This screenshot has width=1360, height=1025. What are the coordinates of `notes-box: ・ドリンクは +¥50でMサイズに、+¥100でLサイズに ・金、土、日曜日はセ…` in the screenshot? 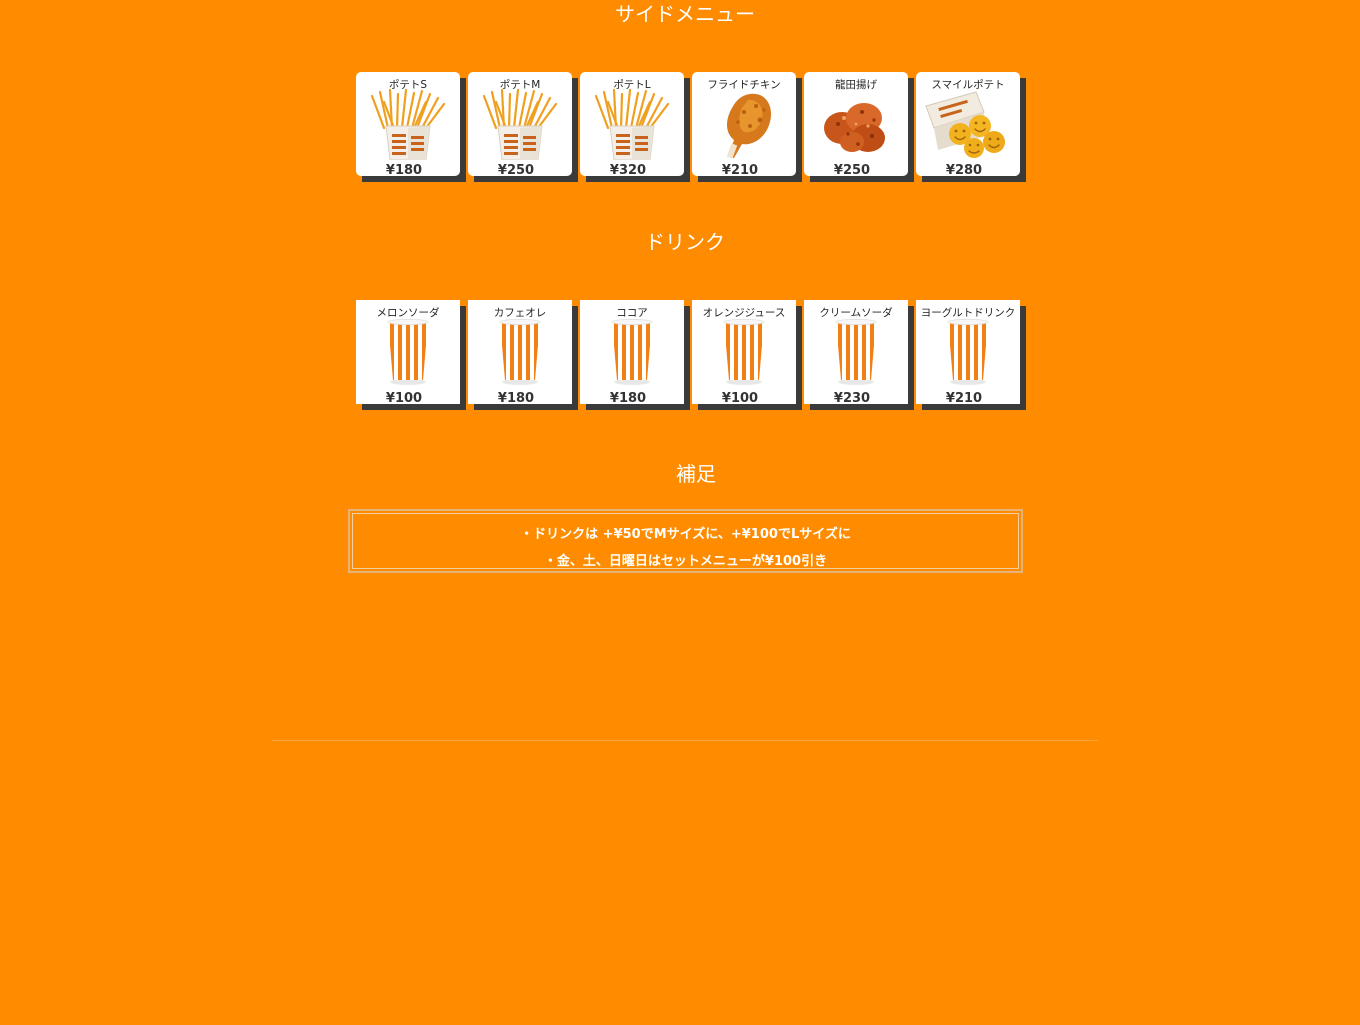 It's located at (685, 541).